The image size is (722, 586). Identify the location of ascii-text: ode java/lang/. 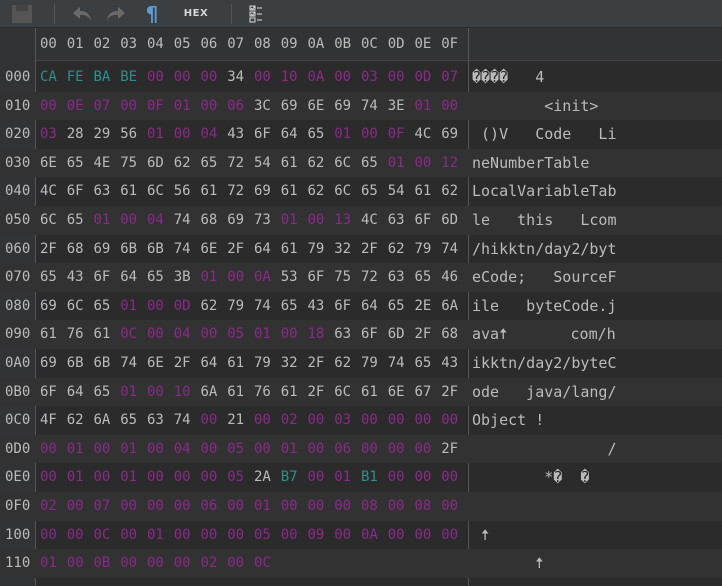
(596, 392).